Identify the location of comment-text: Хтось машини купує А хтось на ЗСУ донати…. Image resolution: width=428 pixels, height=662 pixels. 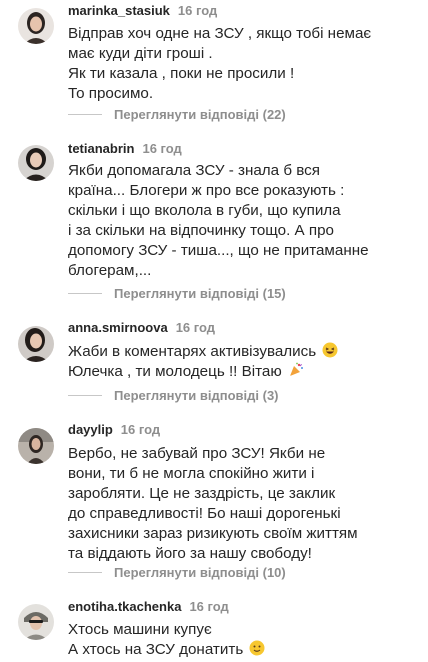
(243, 640).